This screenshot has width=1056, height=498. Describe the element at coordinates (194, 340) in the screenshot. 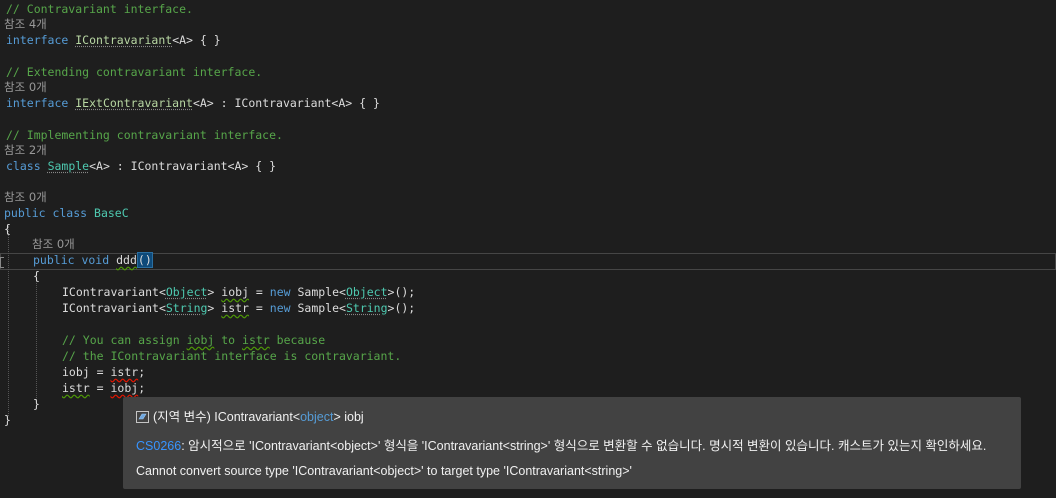

I see `code-comment: // You can assign iobj to istr because` at that location.